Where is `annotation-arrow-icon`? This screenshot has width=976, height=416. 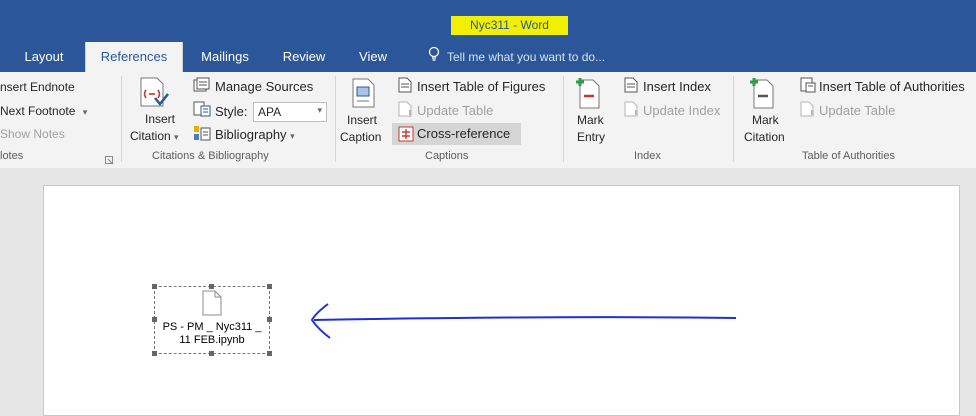 annotation-arrow-icon is located at coordinates (523, 321).